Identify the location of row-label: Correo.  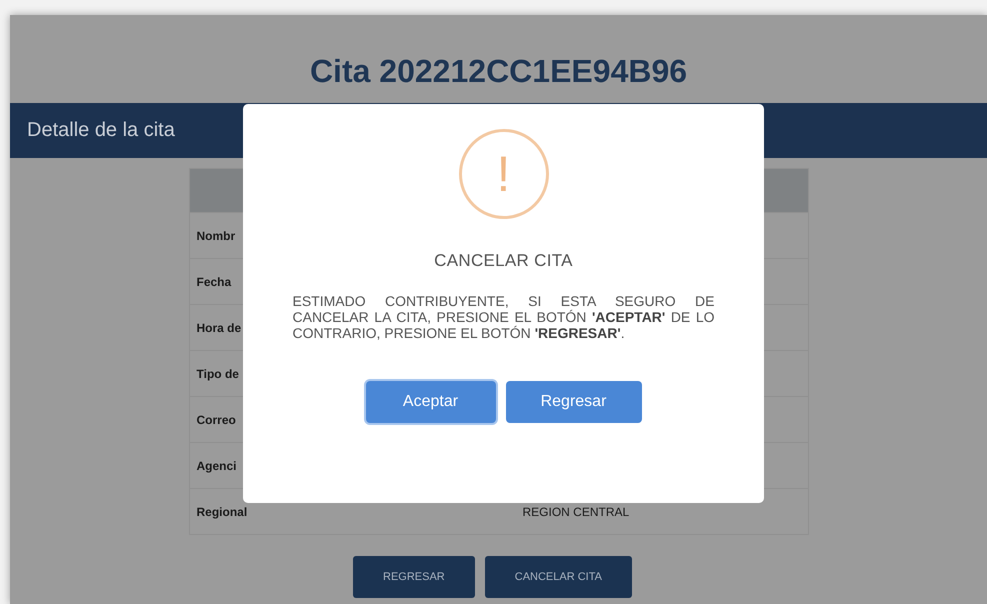
(216, 419).